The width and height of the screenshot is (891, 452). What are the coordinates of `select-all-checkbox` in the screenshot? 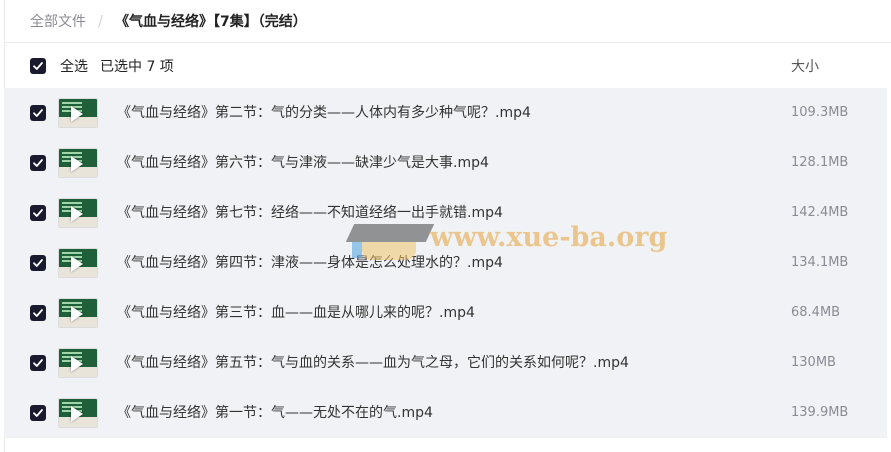 It's located at (38, 66).